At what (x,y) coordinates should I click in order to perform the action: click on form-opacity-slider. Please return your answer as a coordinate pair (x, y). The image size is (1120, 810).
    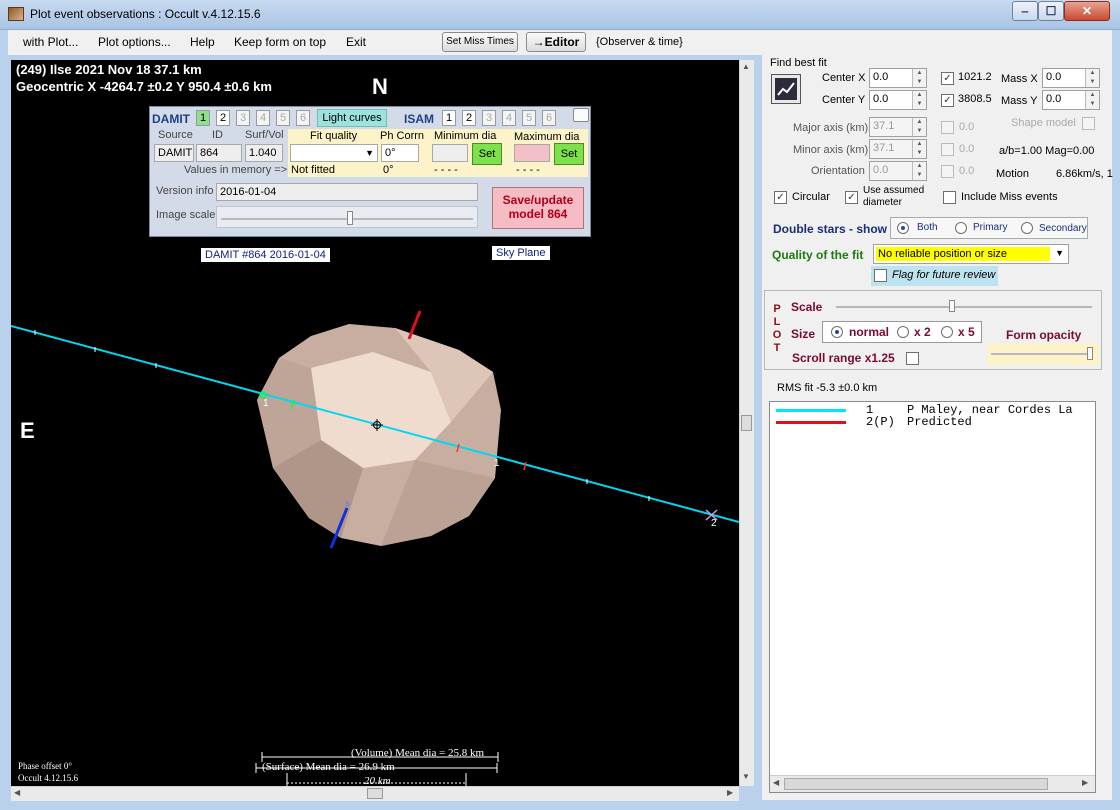
    Looking at the image, I should click on (1043, 354).